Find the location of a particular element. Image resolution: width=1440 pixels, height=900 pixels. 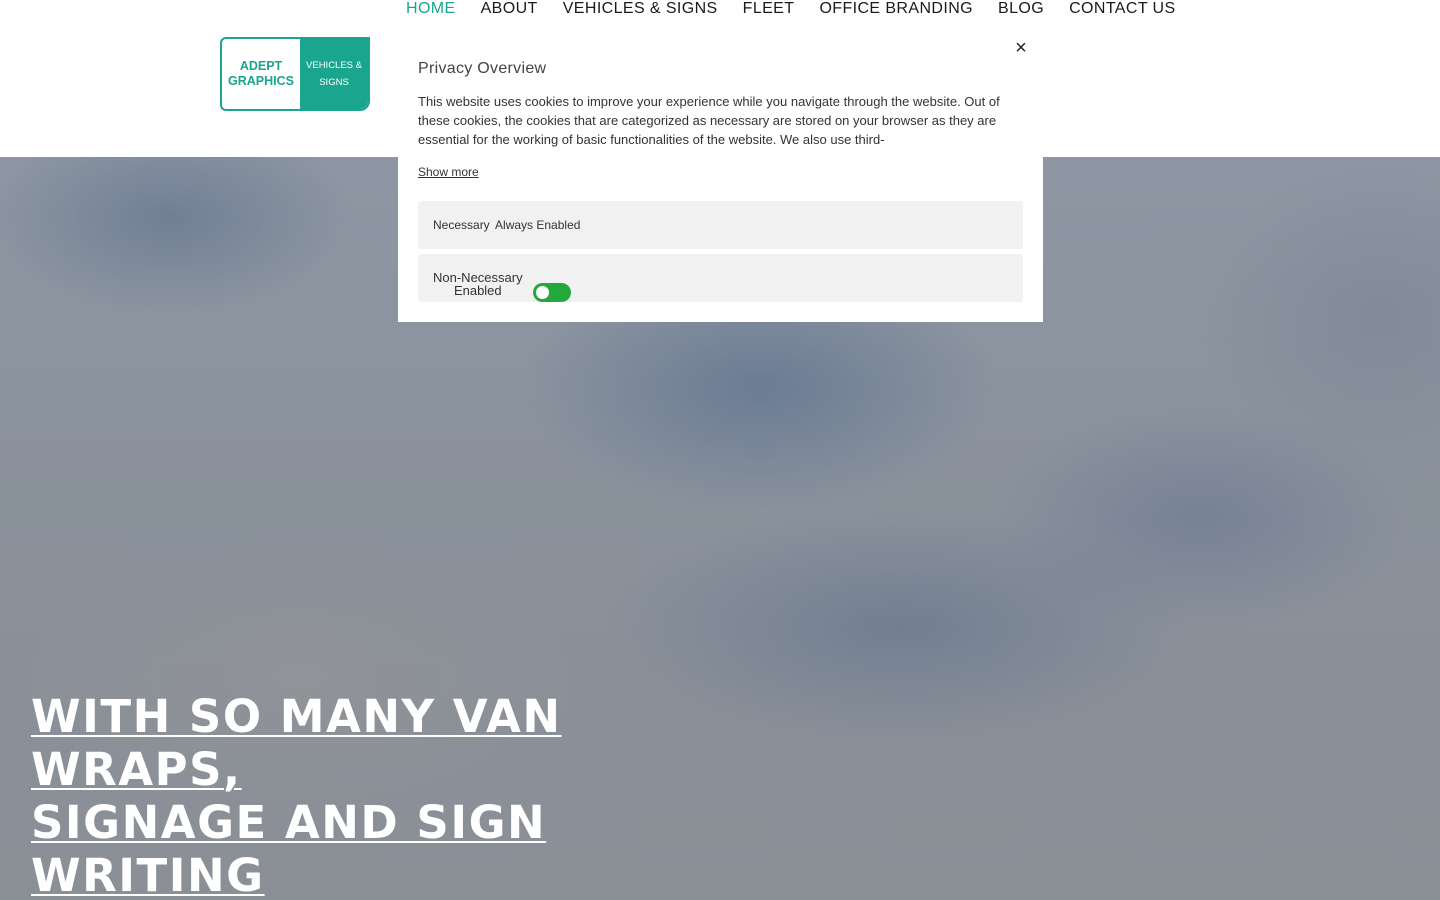

logo-tagline: VEHICLES & SIGNS is located at coordinates (334, 74).